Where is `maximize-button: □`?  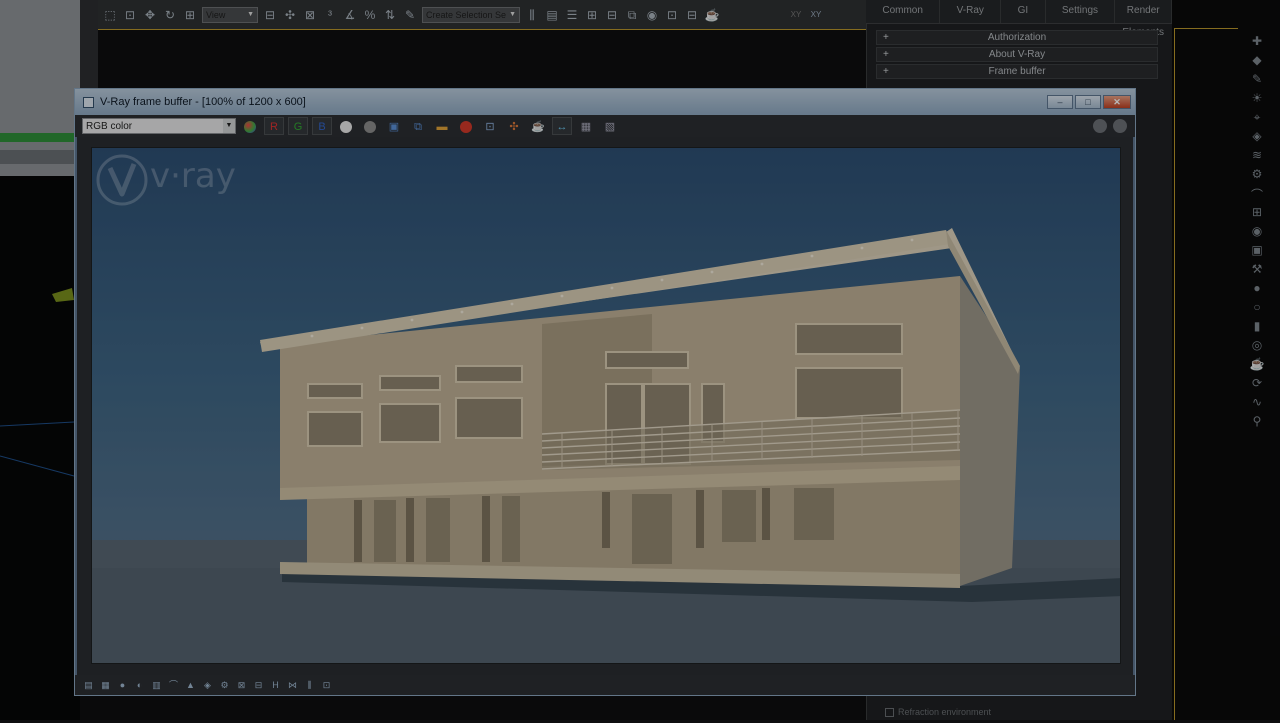
maximize-button: □ is located at coordinates (1088, 102).